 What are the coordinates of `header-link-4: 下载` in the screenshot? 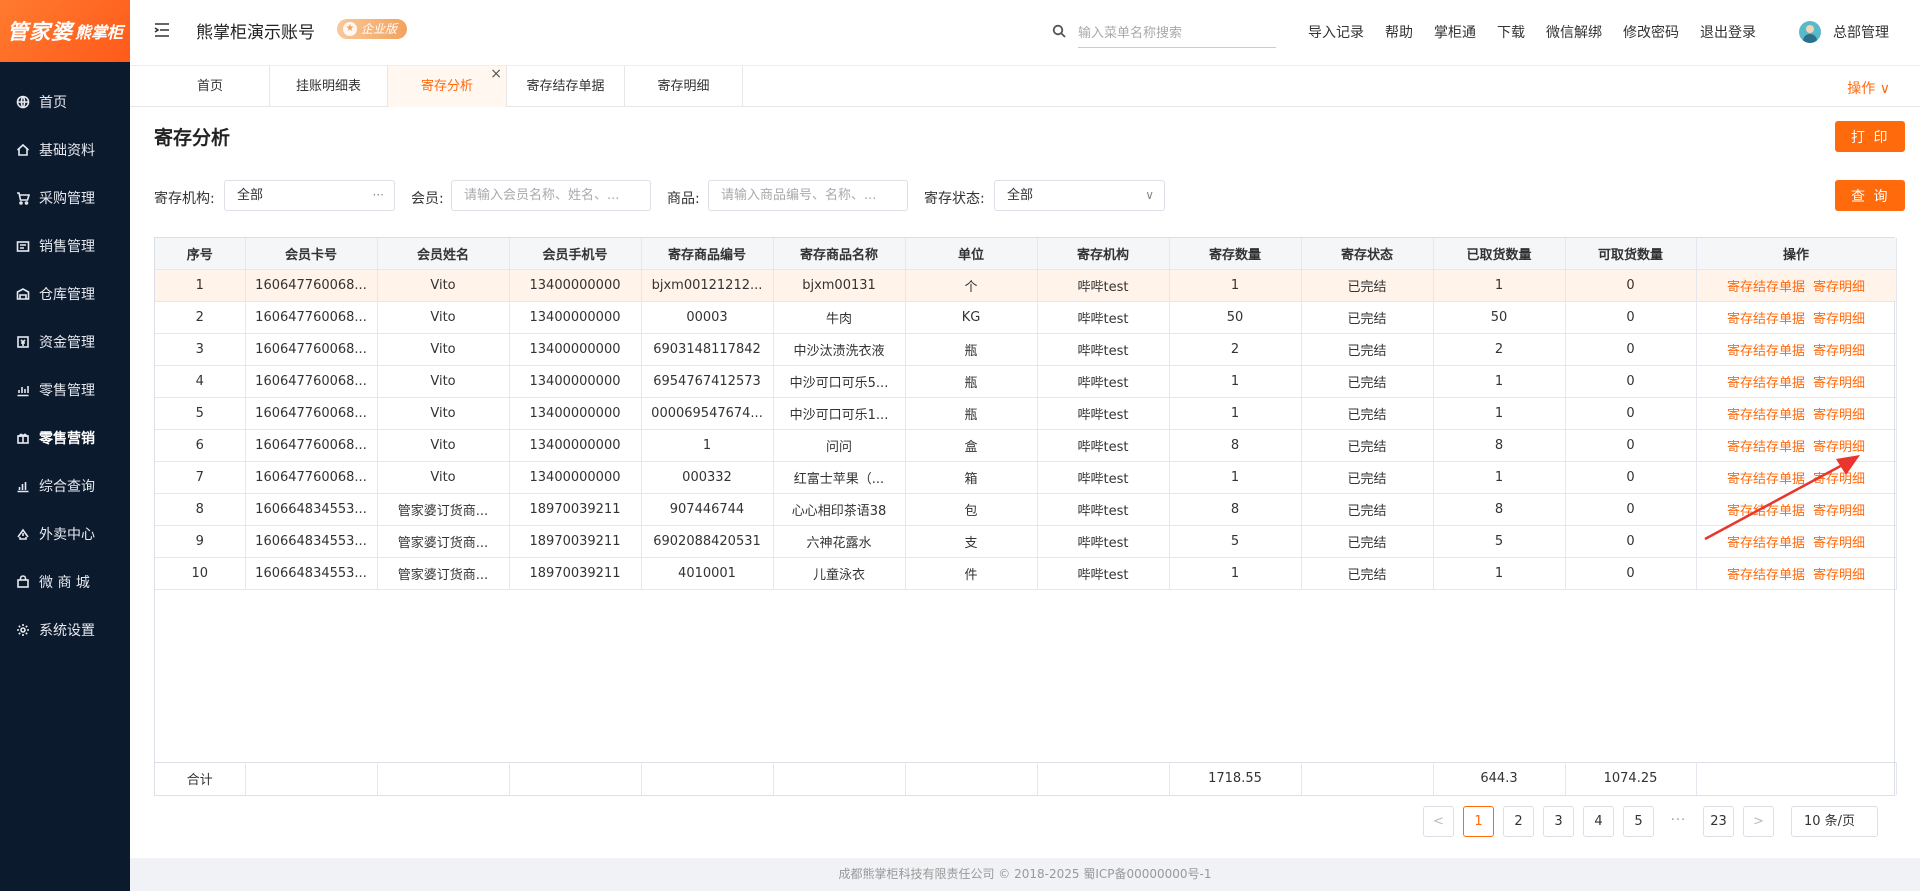 It's located at (1511, 32).